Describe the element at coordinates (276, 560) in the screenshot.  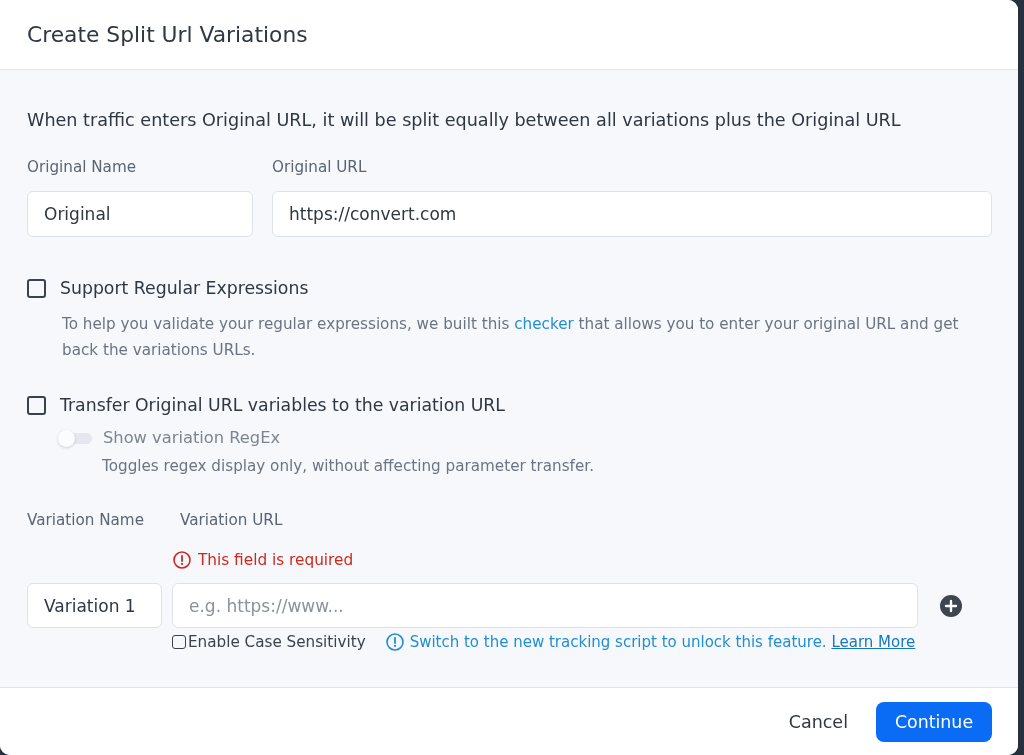
I see `error-message: This field is required` at that location.